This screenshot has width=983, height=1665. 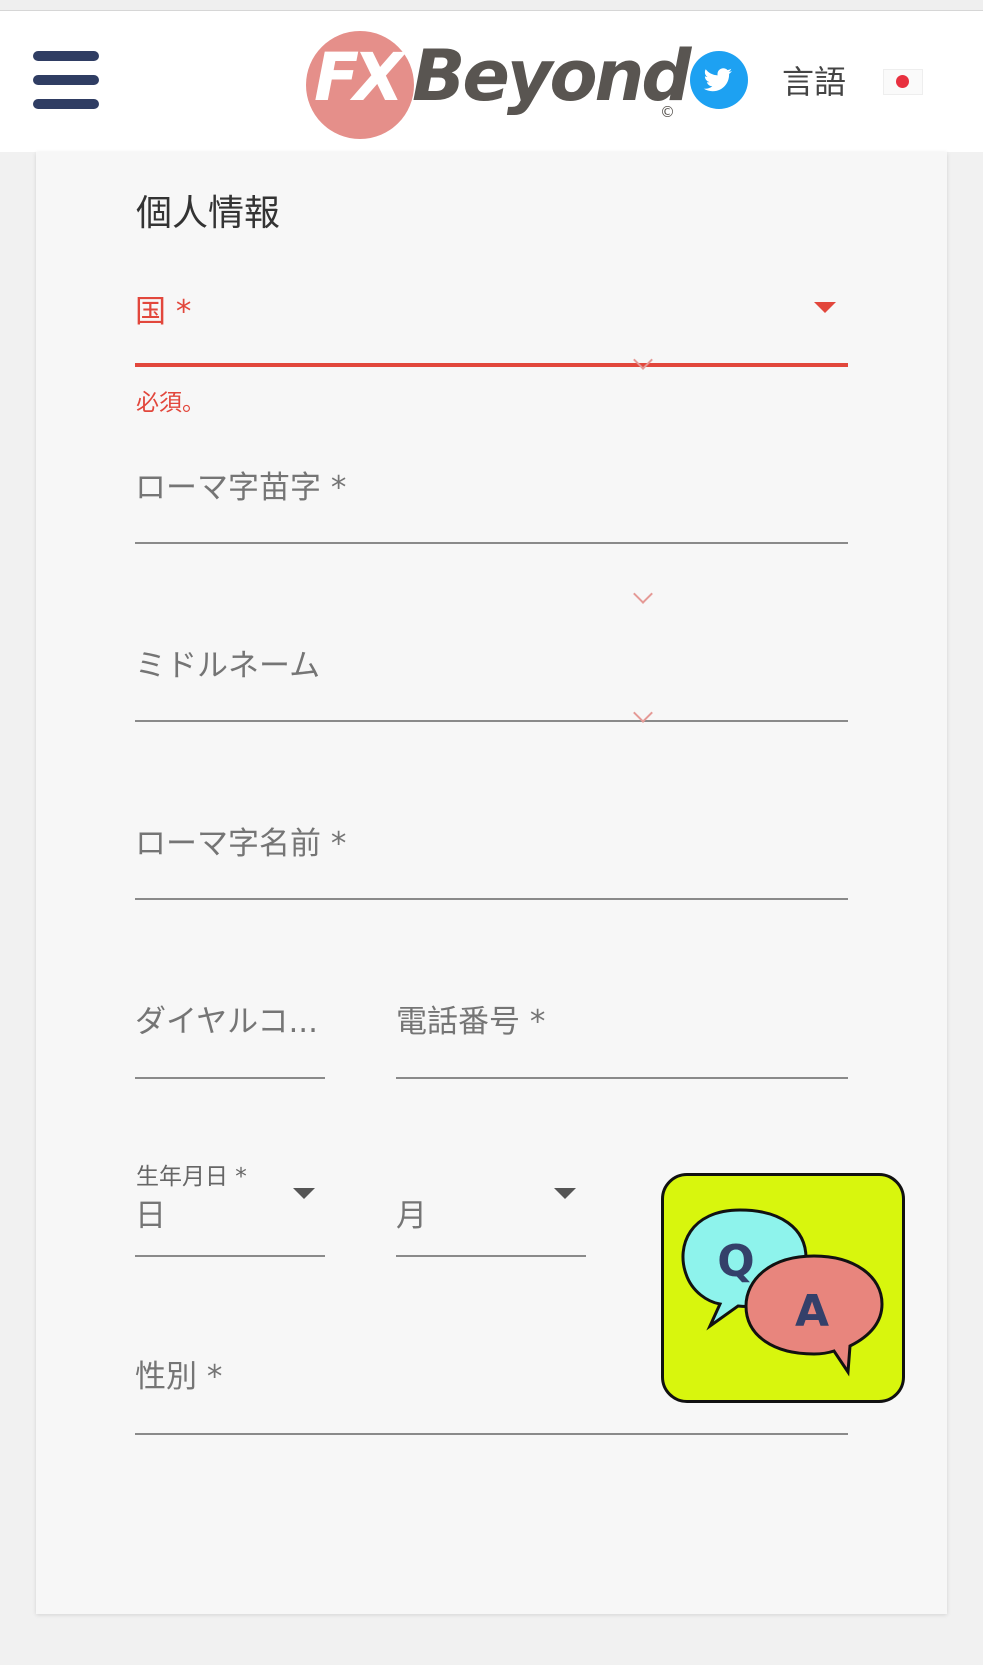 I want to click on country-dropdown-arrow-icon, so click(x=825, y=307).